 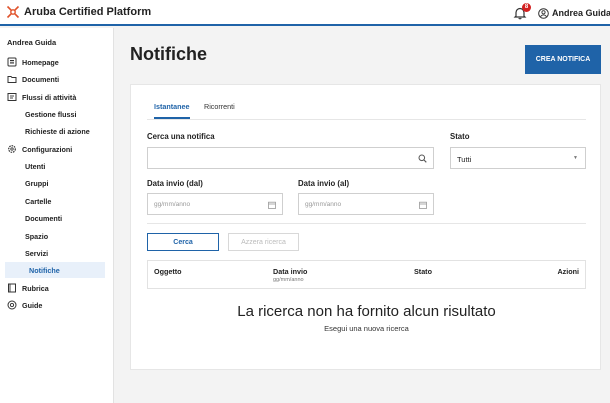 What do you see at coordinates (172, 204) in the screenshot?
I see `date-from-placeholder: gg/mm/anno` at bounding box center [172, 204].